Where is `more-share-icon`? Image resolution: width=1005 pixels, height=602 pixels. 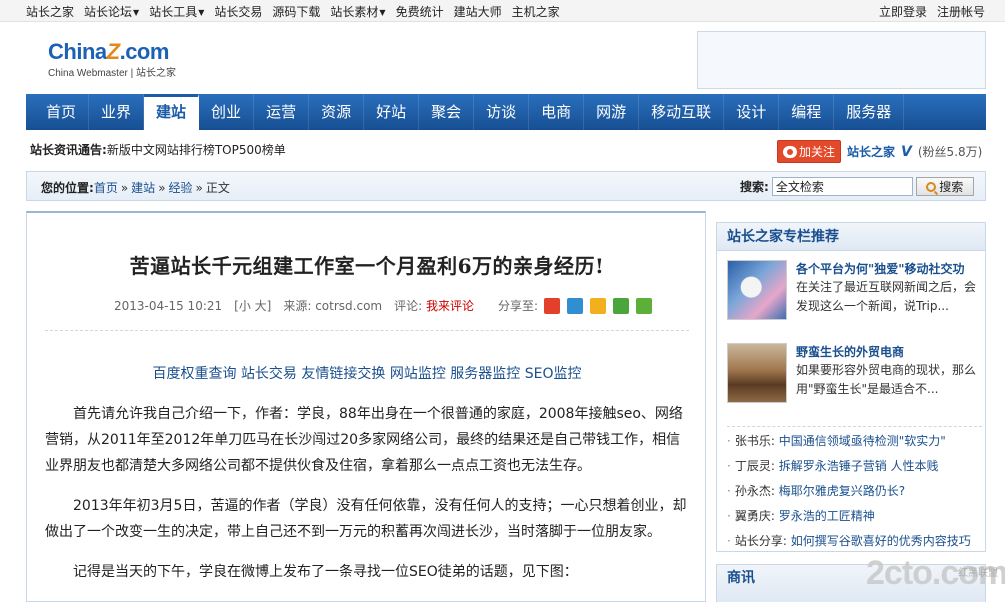
more-share-icon is located at coordinates (644, 305).